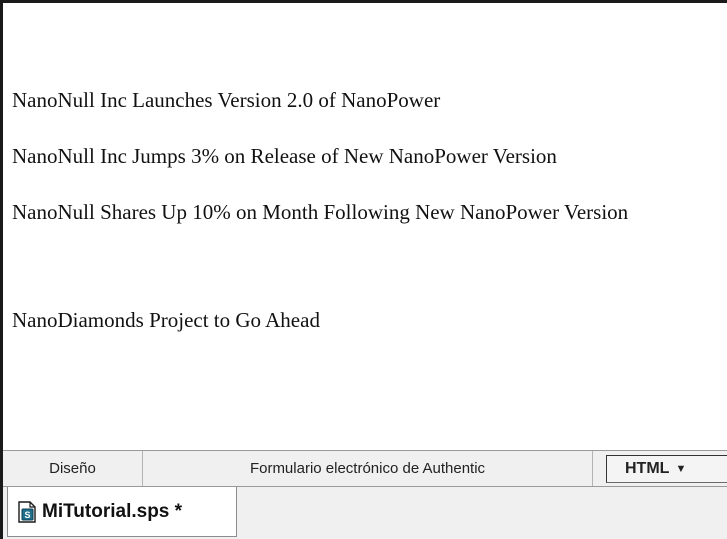 This screenshot has width=727, height=539. I want to click on chevron-down-icon: ▼, so click(680, 469).